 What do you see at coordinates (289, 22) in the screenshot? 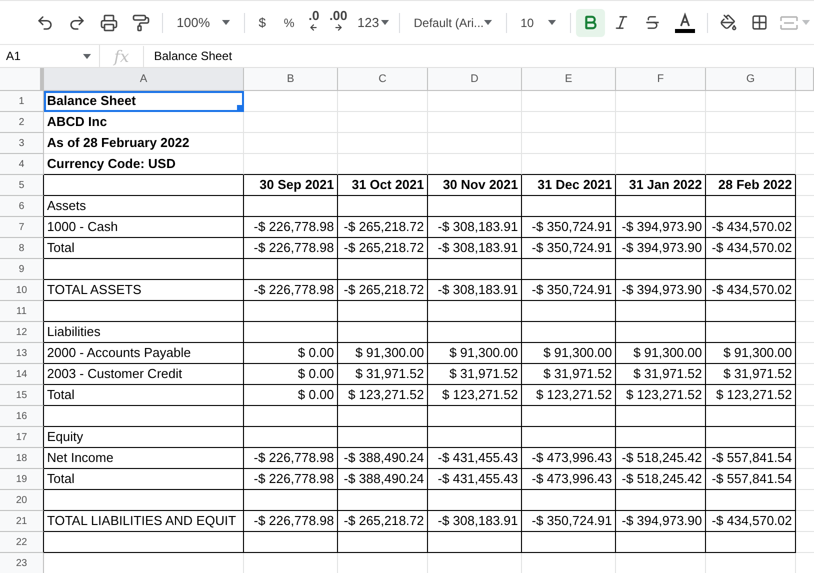
I see `percent-button: %` at bounding box center [289, 22].